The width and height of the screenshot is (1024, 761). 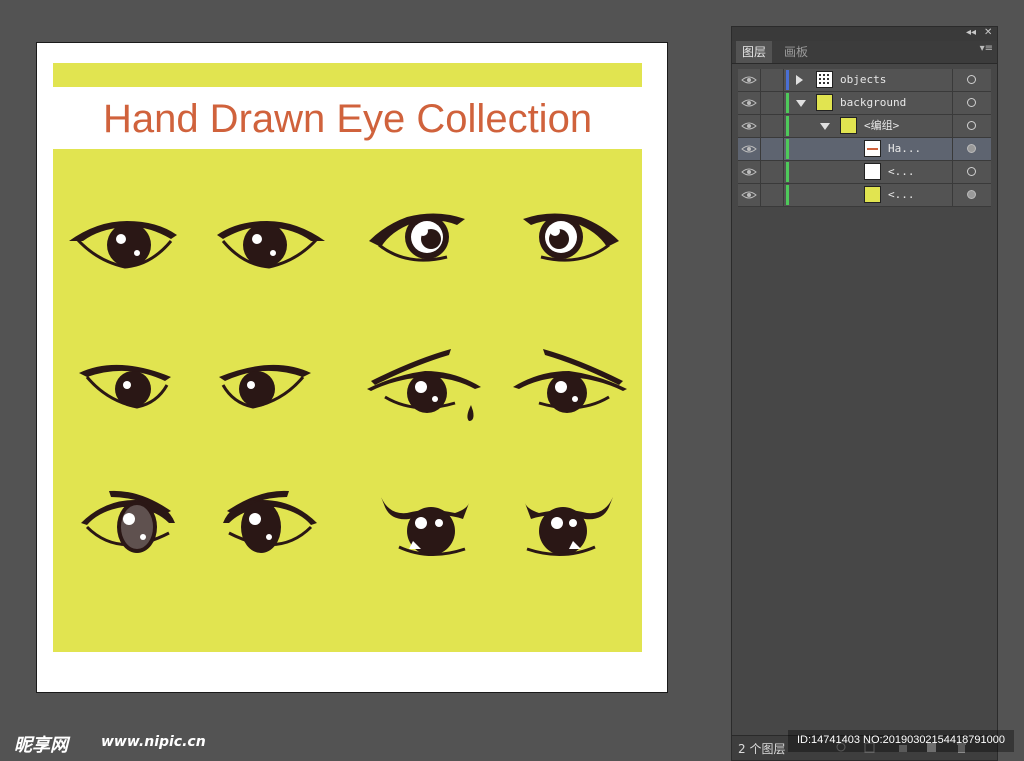 What do you see at coordinates (799, 80) in the screenshot?
I see `expand-right-icon` at bounding box center [799, 80].